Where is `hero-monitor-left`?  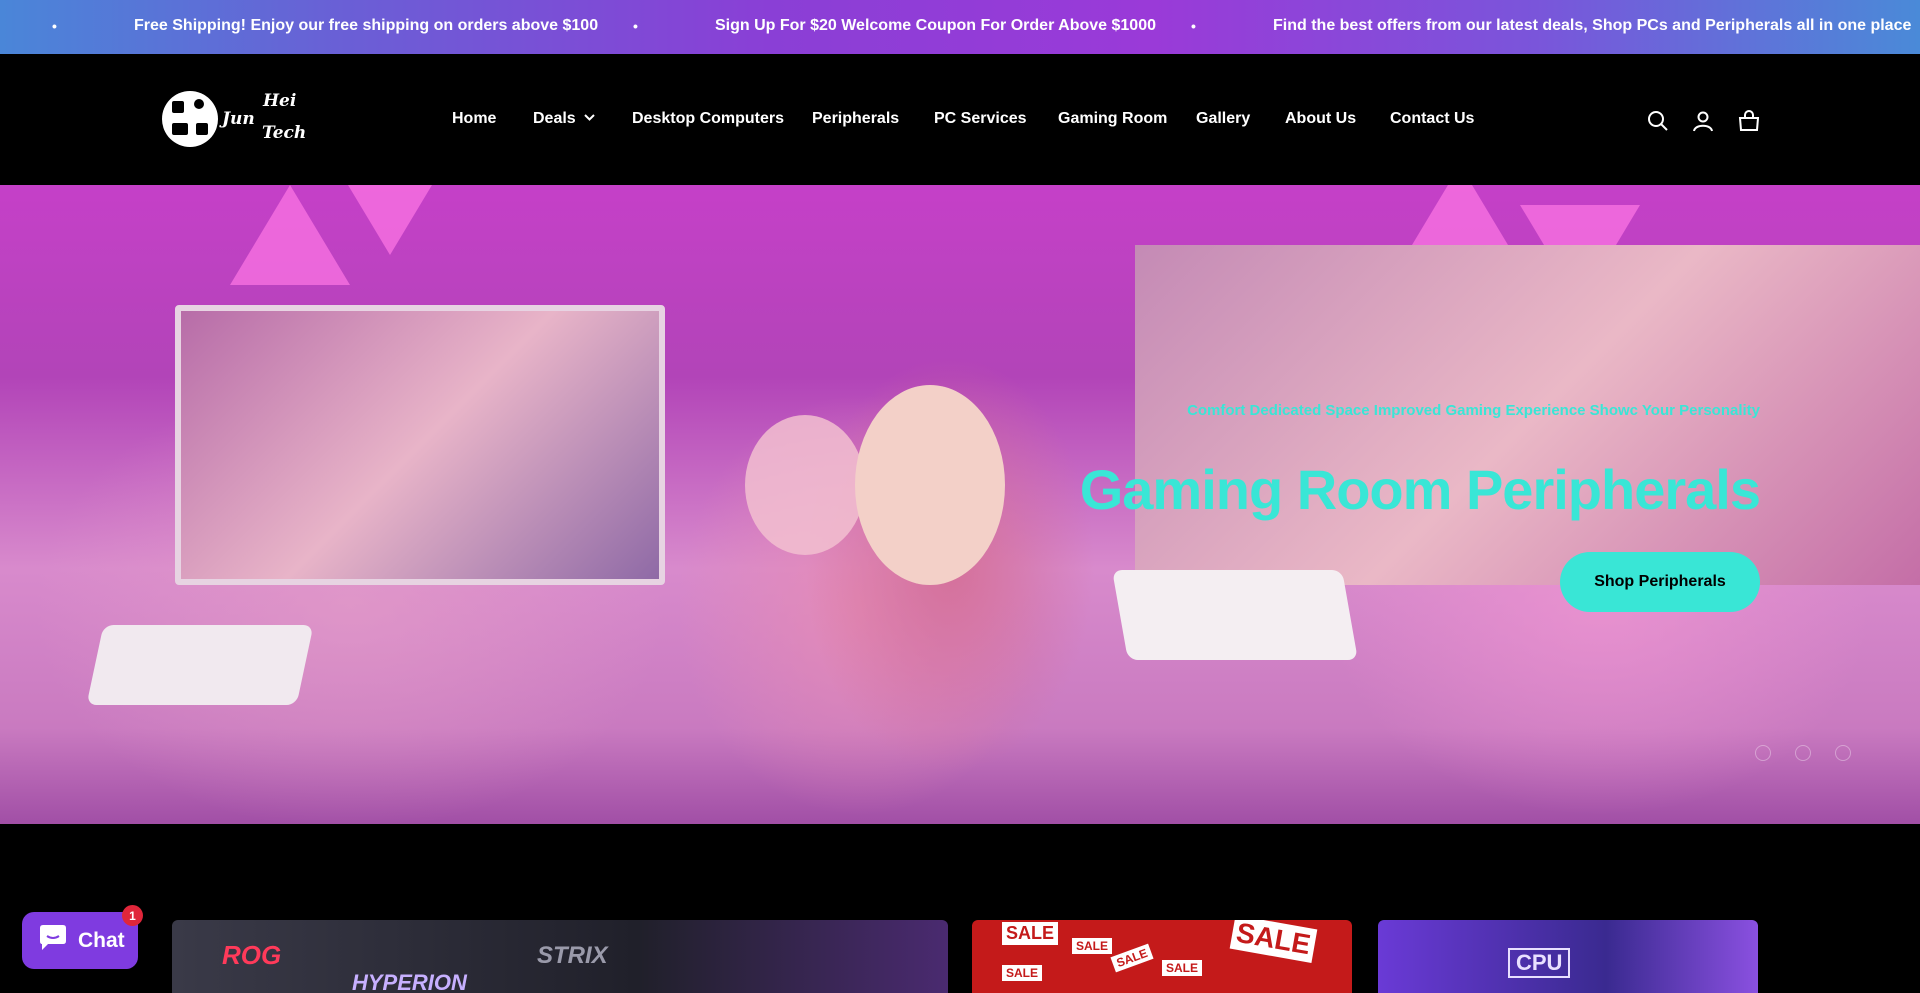 hero-monitor-left is located at coordinates (420, 445).